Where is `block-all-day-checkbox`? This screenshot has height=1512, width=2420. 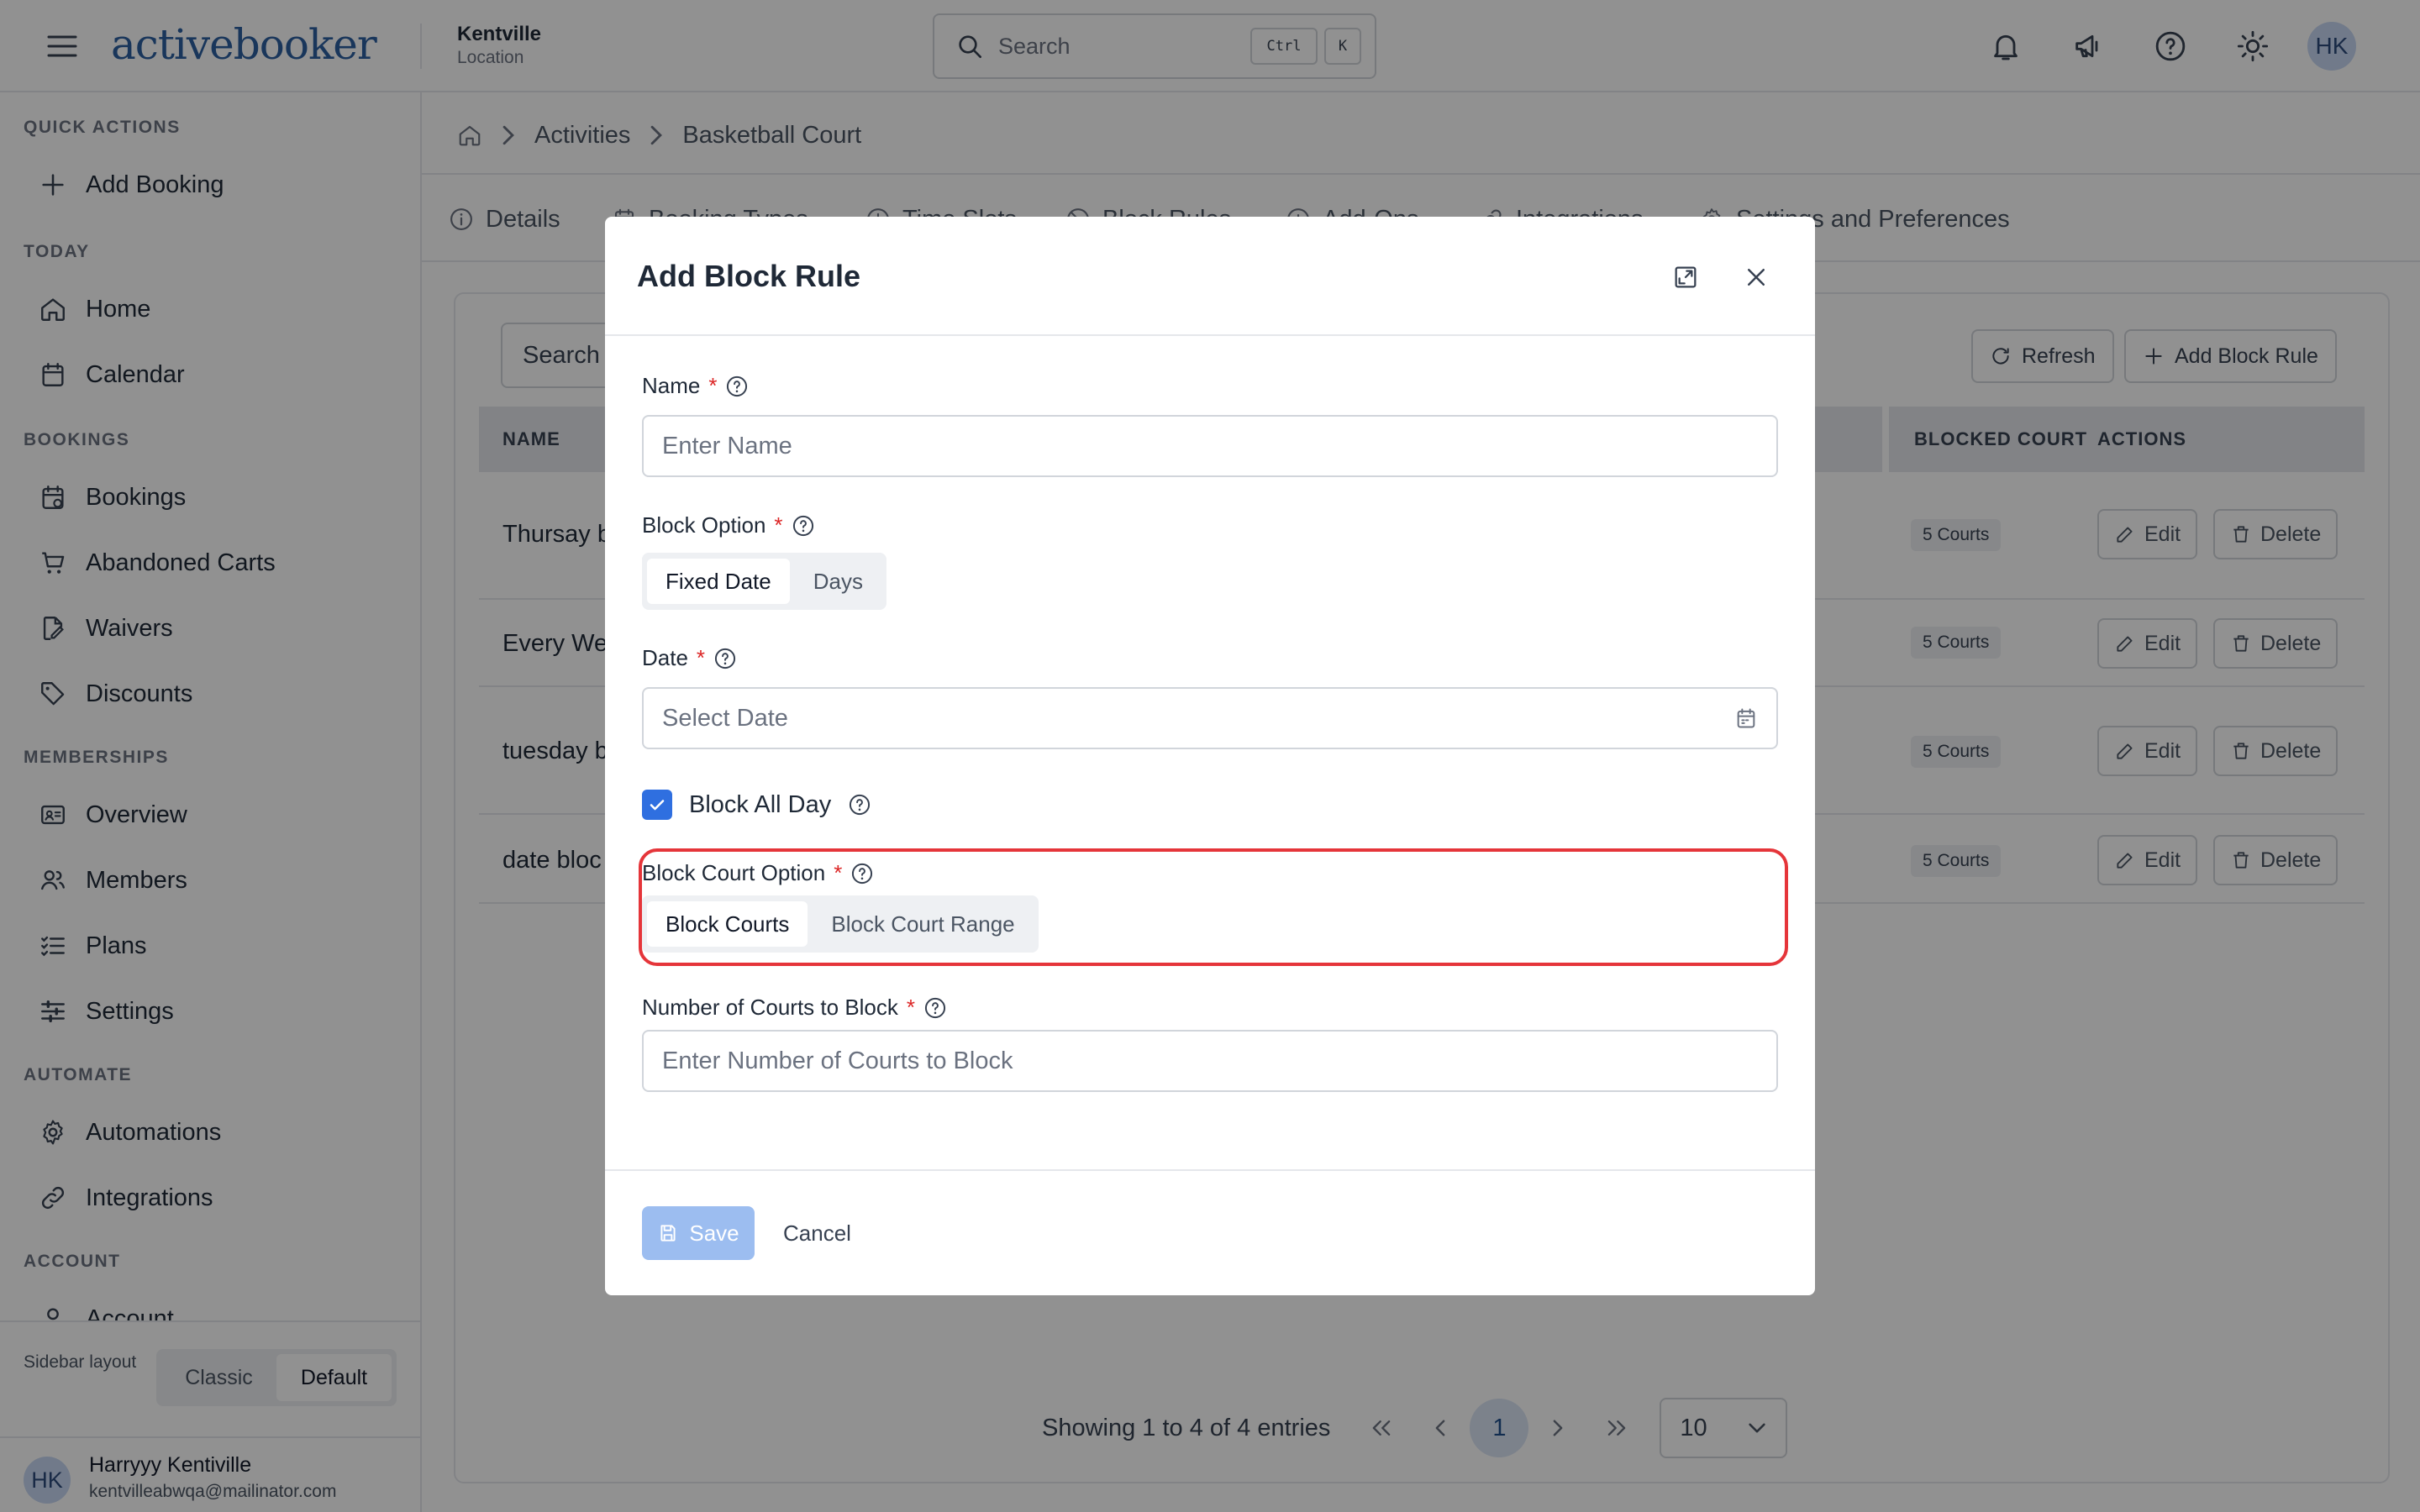
block-all-day-checkbox is located at coordinates (657, 805).